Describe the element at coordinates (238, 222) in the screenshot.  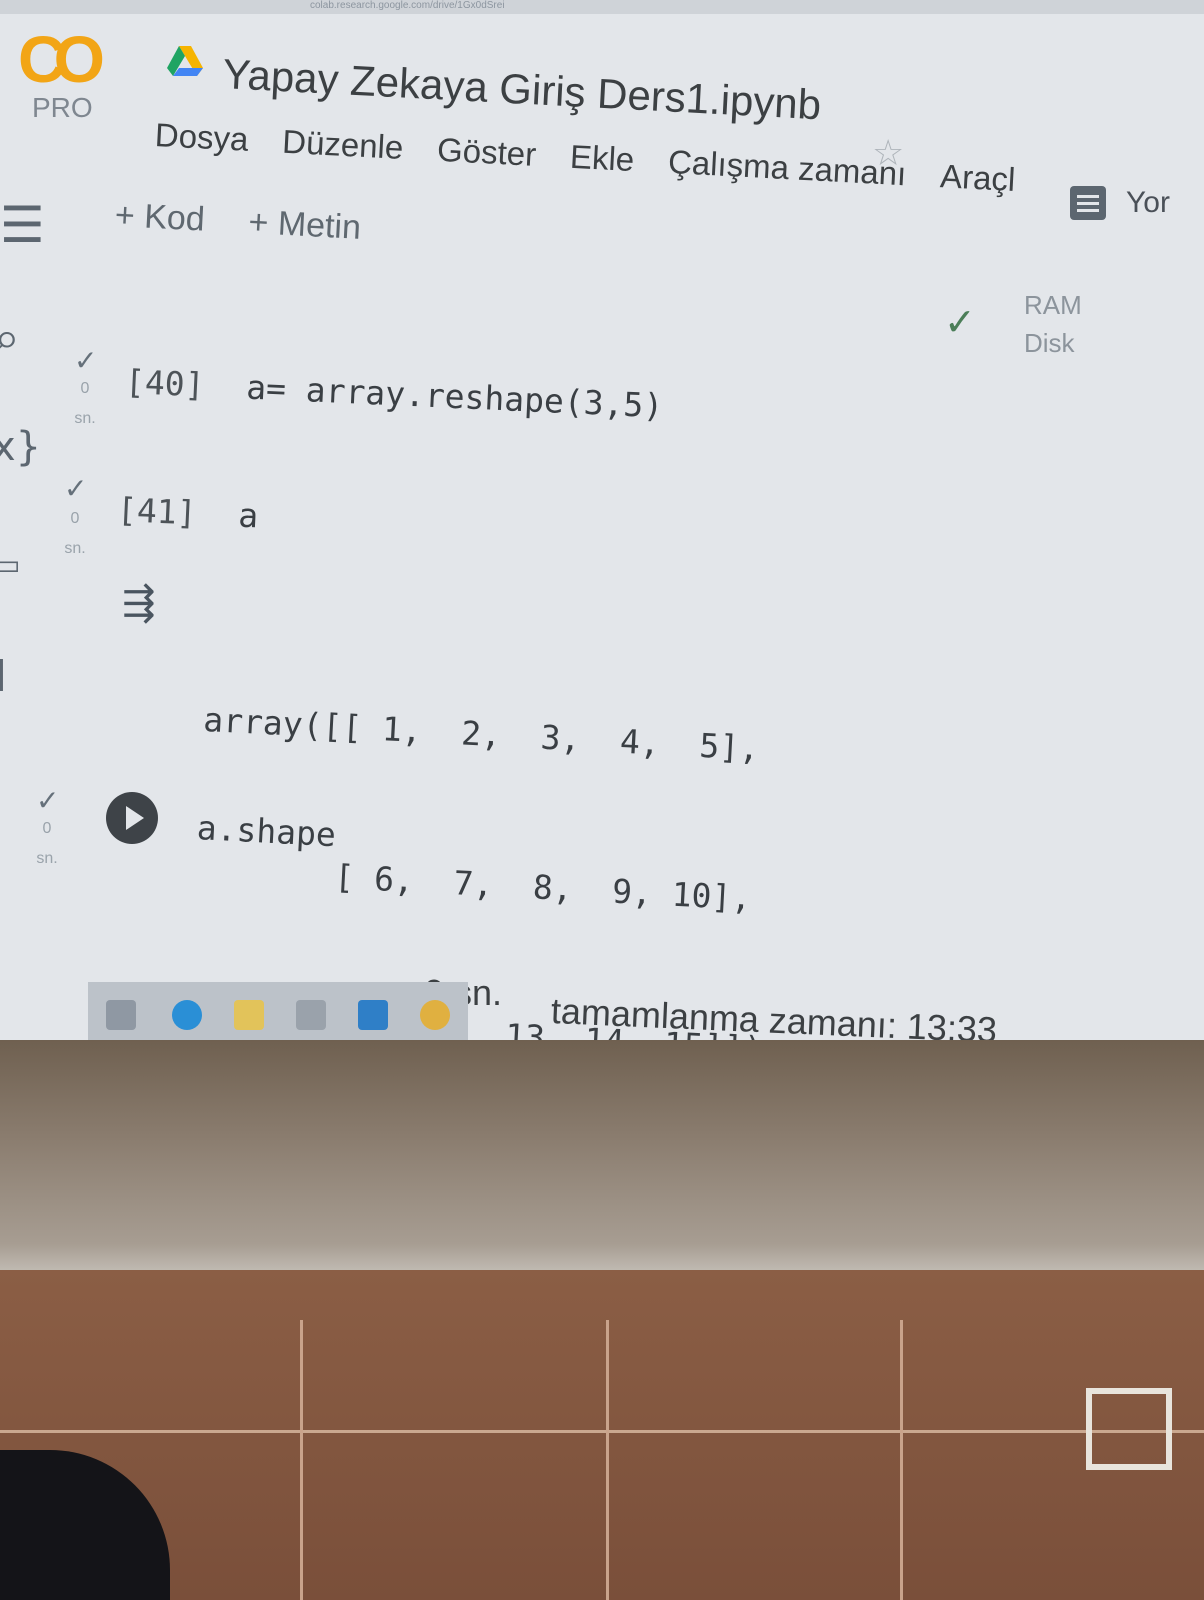
I see `notebook-toolbar: + Kod + Metin` at that location.